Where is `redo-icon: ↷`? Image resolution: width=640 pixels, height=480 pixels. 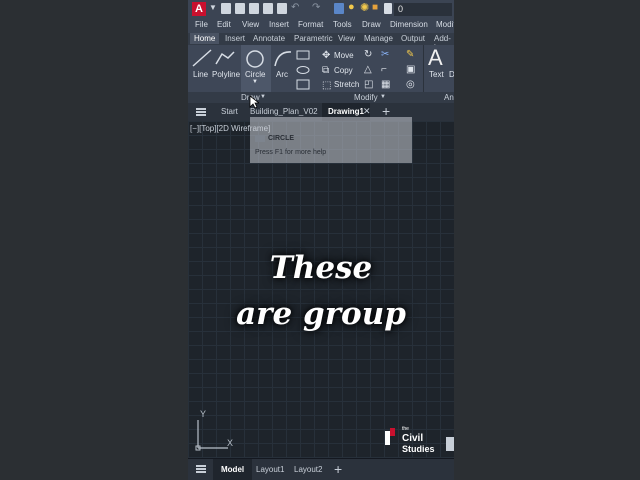
redo-icon: ↷ is located at coordinates (316, 7).